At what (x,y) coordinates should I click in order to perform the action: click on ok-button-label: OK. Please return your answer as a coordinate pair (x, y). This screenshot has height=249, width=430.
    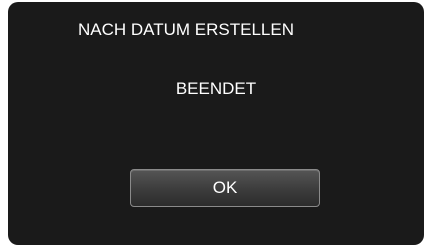
    Looking at the image, I should click on (225, 187).